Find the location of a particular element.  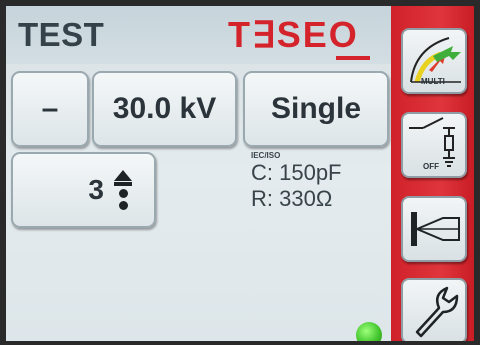

voltage-value: 30.0 kV is located at coordinates (164, 108).